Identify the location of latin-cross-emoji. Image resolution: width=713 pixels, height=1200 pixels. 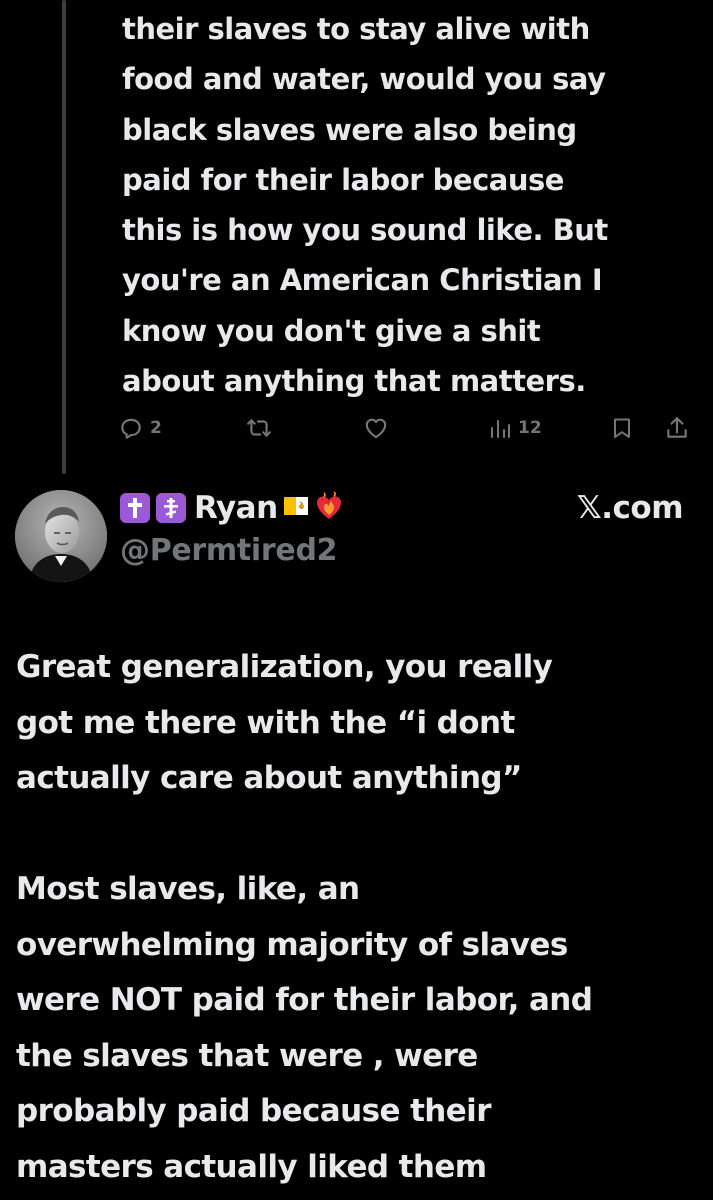
(135, 508).